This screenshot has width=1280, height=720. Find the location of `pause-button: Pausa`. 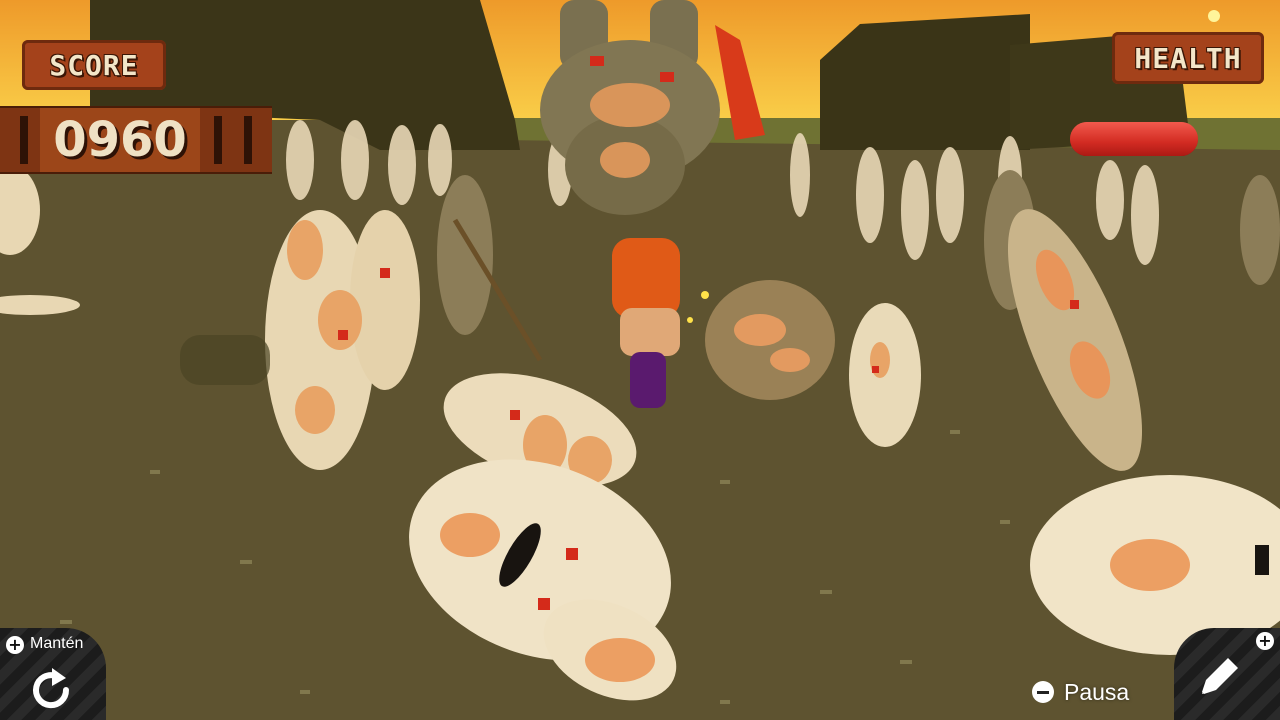

pause-button: Pausa is located at coordinates (1080, 692).